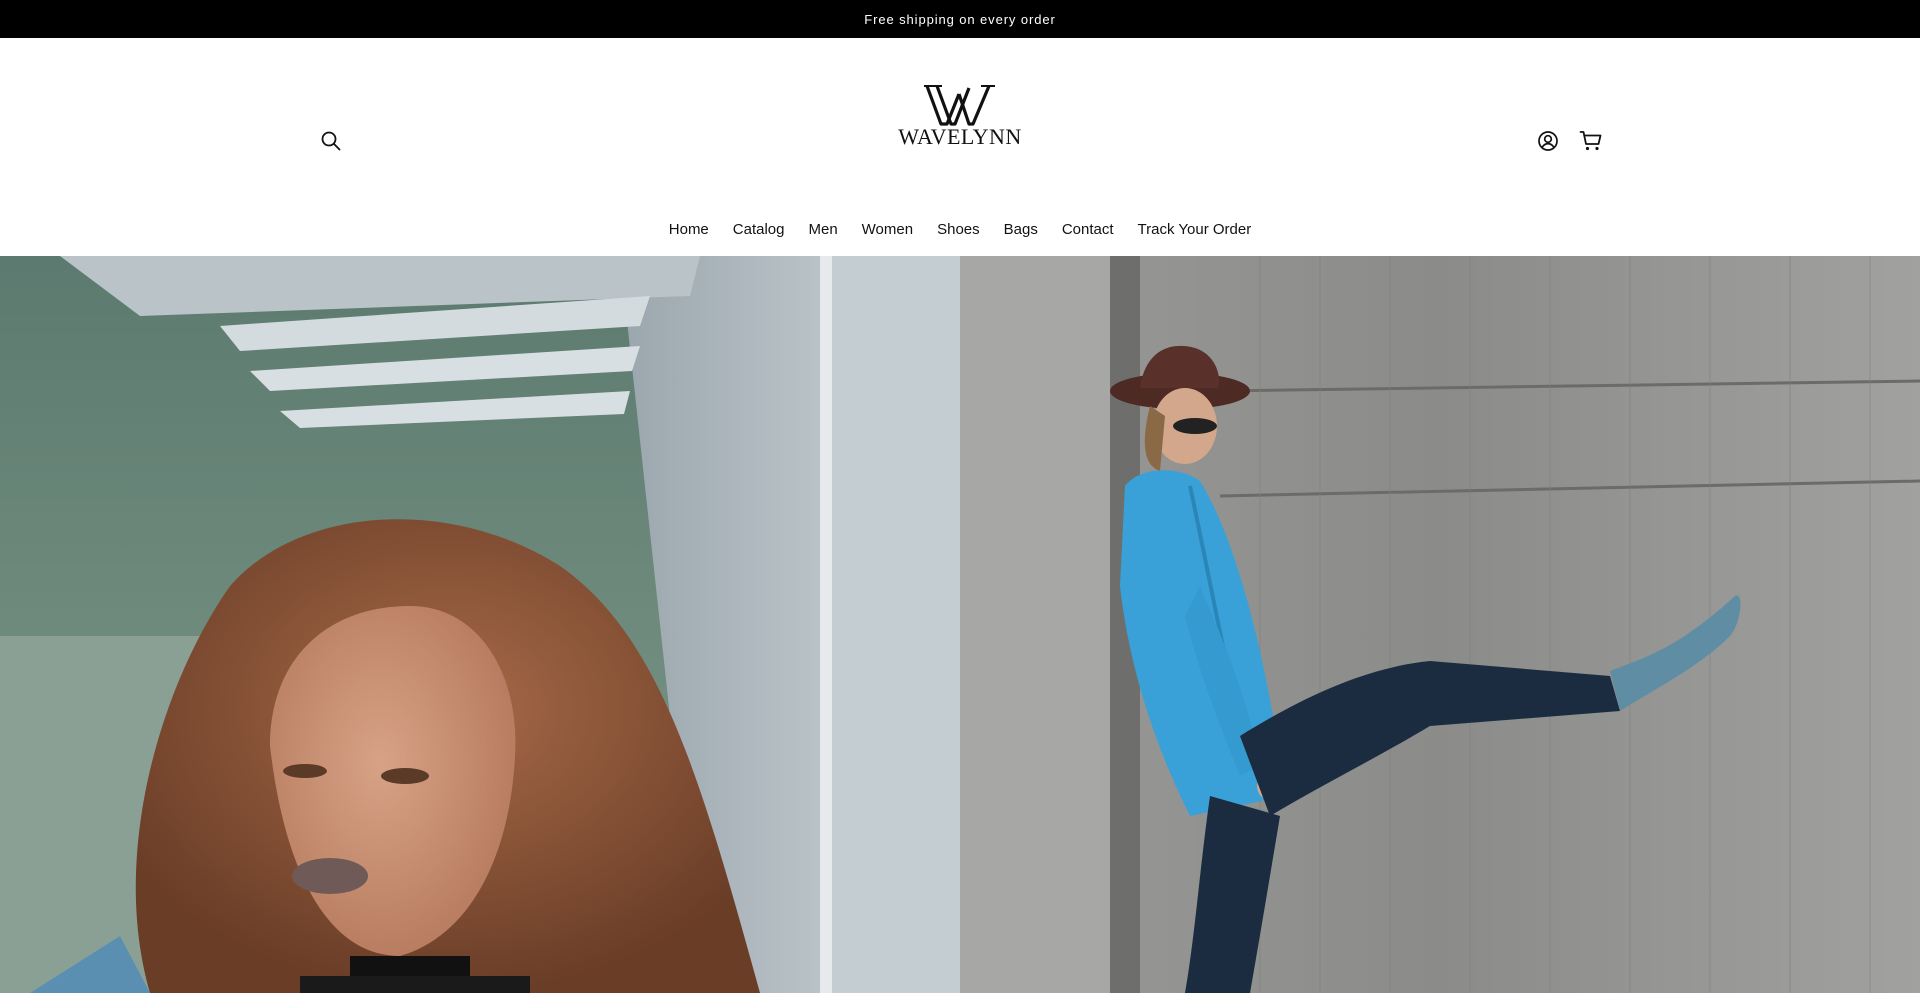 This screenshot has height=993, width=1920. I want to click on nav-item-bags: Bags, so click(1021, 229).